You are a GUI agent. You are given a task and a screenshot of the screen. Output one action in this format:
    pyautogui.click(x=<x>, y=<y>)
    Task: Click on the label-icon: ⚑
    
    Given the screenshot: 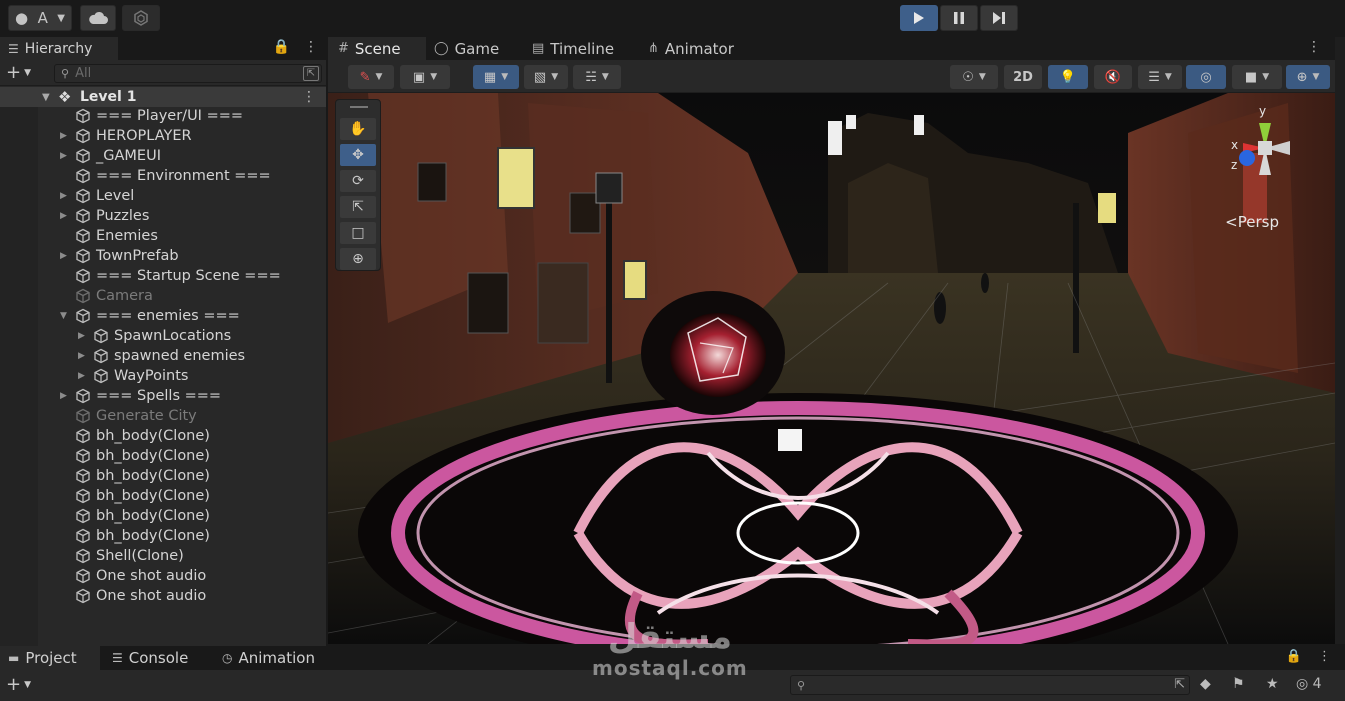 What is the action you would take?
    pyautogui.click(x=1238, y=684)
    